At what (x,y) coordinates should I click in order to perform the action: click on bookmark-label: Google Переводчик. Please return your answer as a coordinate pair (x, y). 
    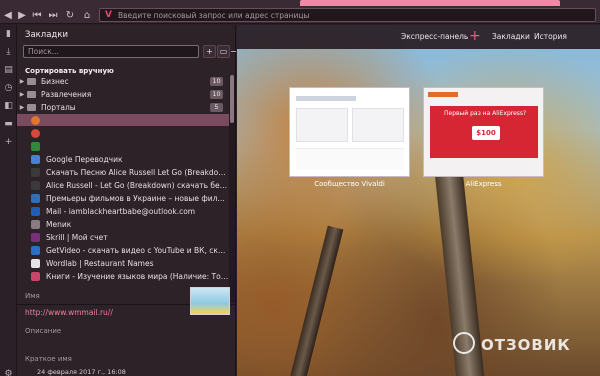
    Looking at the image, I should click on (84, 159).